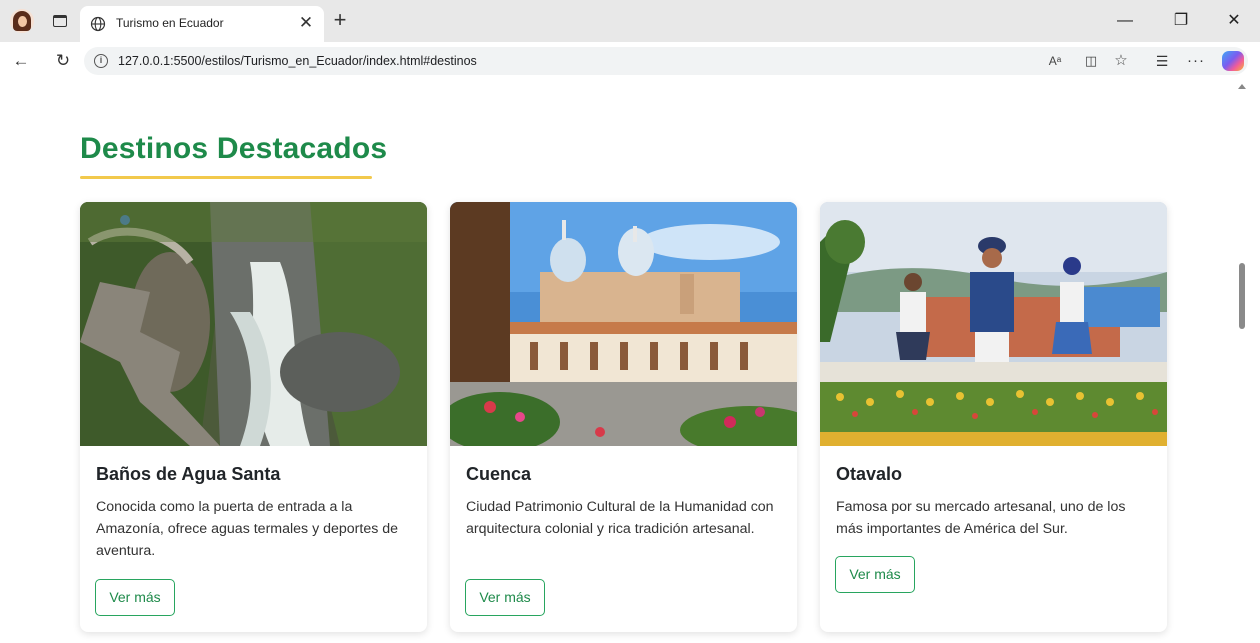  Describe the element at coordinates (340, 21) in the screenshot. I see `new-tab-plus-icon: +` at that location.